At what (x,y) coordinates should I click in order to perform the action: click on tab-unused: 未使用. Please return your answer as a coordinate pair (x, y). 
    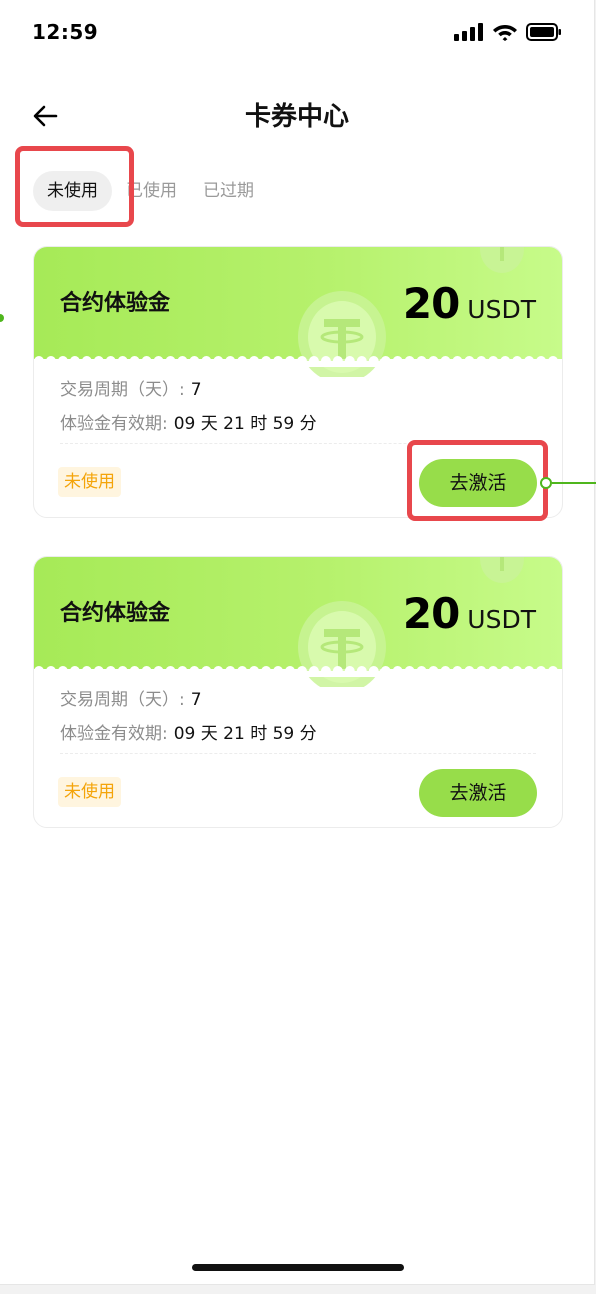
    Looking at the image, I should click on (72, 191).